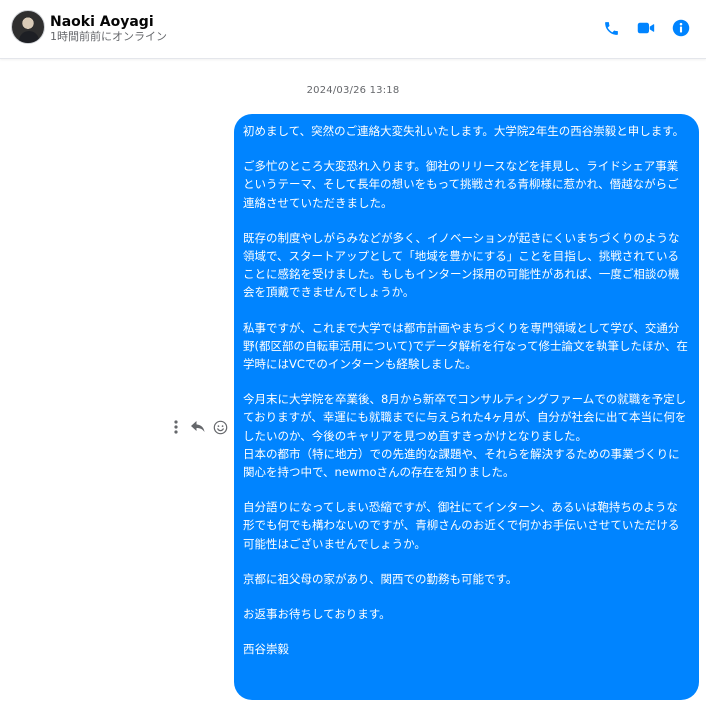 The width and height of the screenshot is (706, 706). I want to click on message-paragraph: 京都に祖父母の家があり、関西での勤務も可能です。, so click(380, 578).